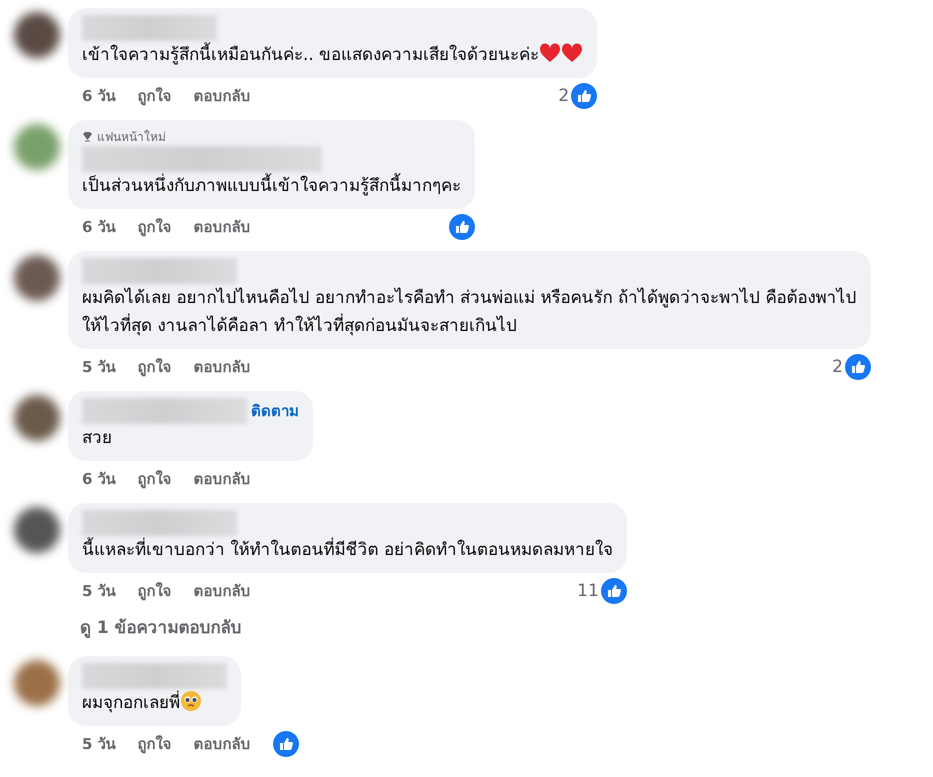 Image resolution: width=933 pixels, height=777 pixels. What do you see at coordinates (469, 312) in the screenshot?
I see `comment-text: ผมคิดได้เลย อยากไปไหนคือไป อยากทำอะไรคือทำ ส่วนพ่อแม่ หรือคนรัก ถ้าได้พูดว่าจะพาไป คือต้องพาไปให้ไวที่สุด งานลาได้คือลา ทำให้ไวที่สุดก่อนมันจะสายเกินไป` at bounding box center [469, 312].